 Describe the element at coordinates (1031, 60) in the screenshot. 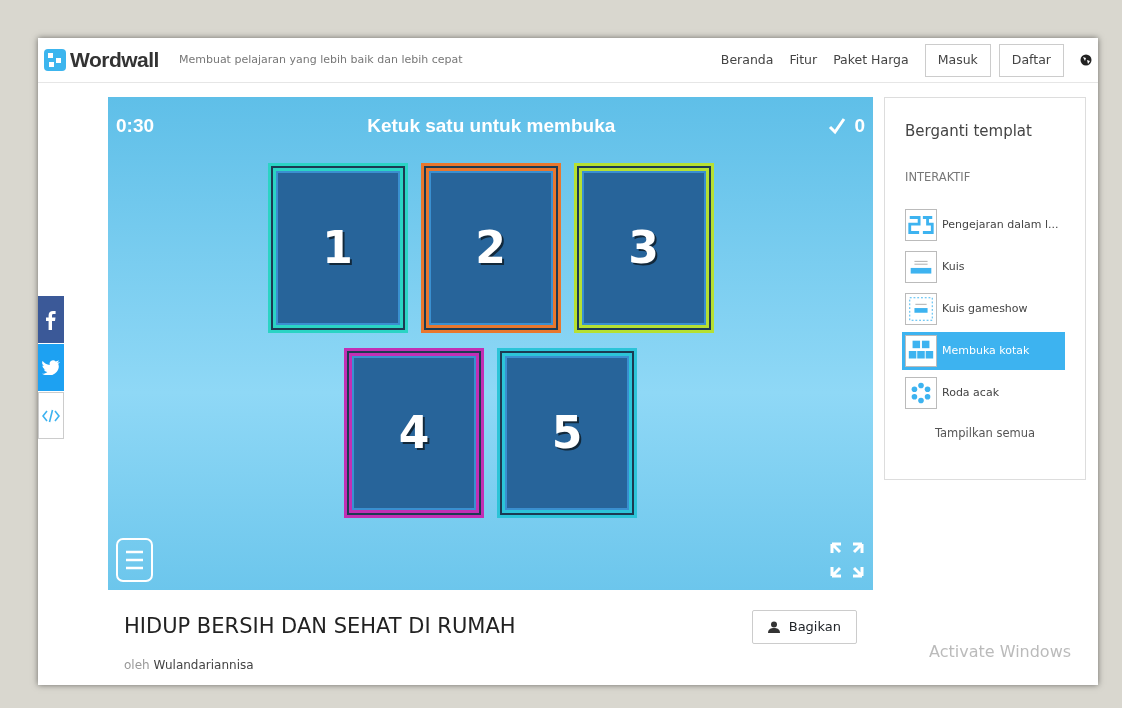

I see `header-button: Daftar` at that location.